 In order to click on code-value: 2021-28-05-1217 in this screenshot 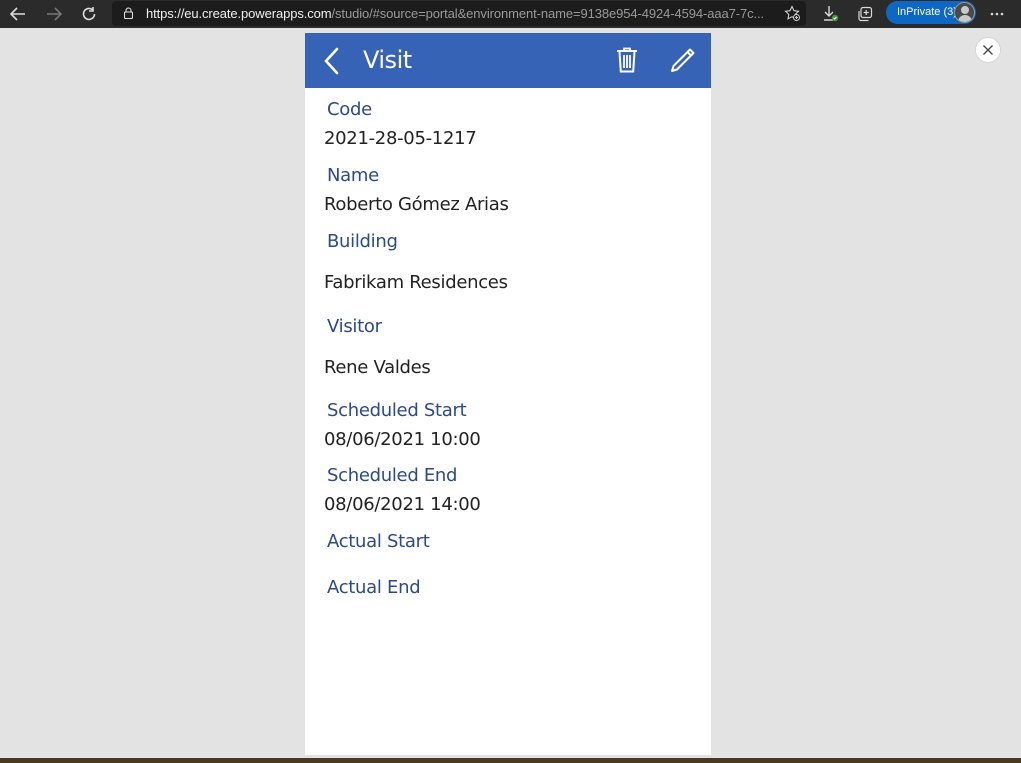, I will do `click(400, 138)`.